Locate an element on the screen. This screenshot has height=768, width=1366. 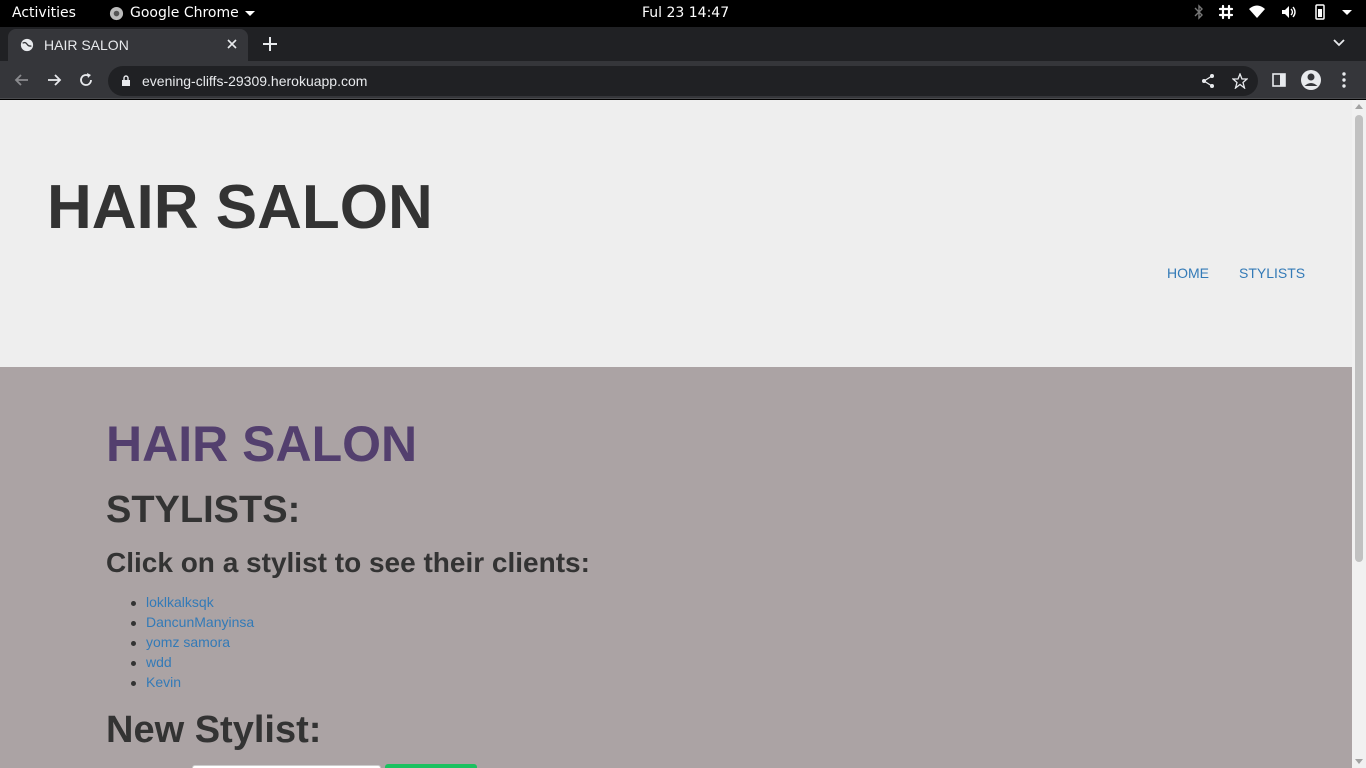
clock: Ful 23 14:47 is located at coordinates (685, 13).